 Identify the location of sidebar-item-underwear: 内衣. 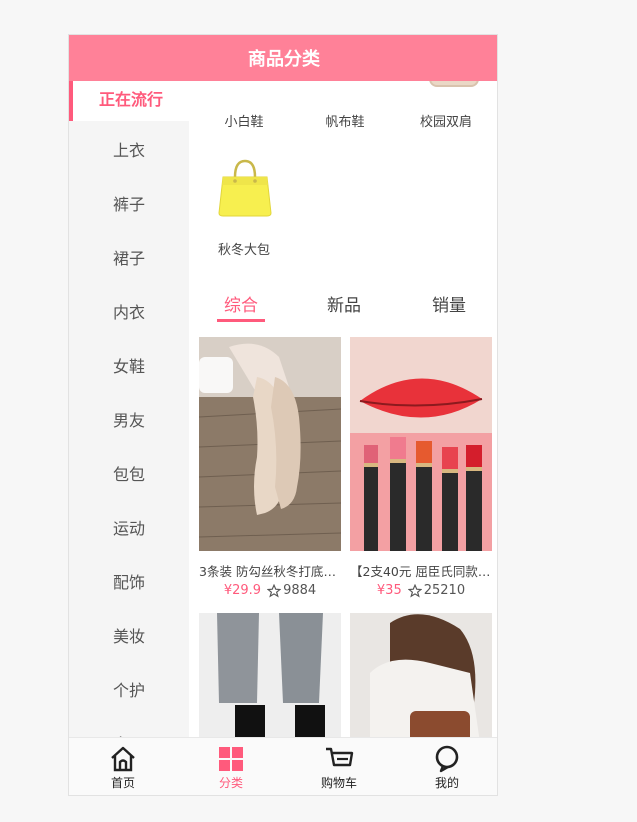
(129, 311).